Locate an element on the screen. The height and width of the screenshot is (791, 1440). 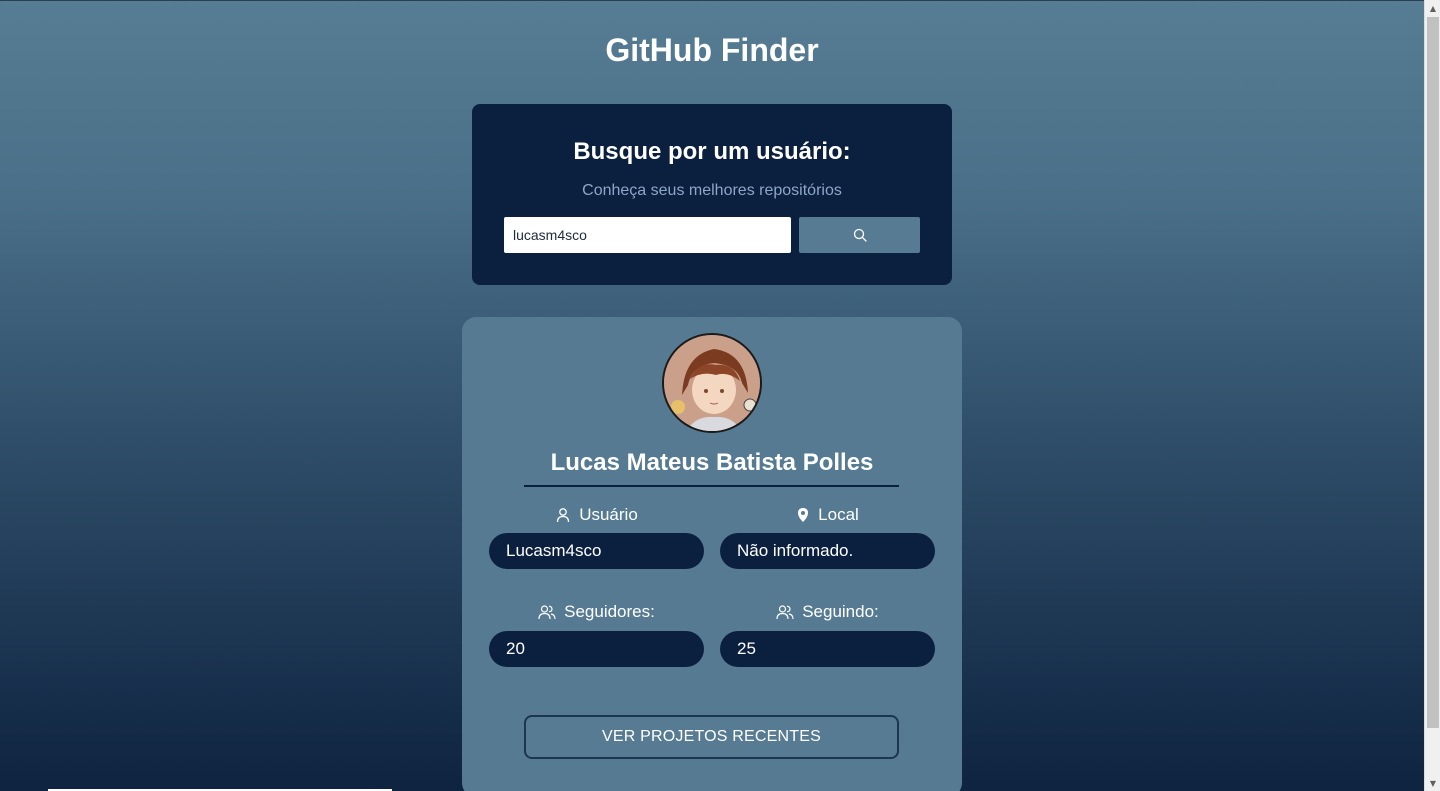
search-subheading: Conheça seus melhores repositórios is located at coordinates (712, 190).